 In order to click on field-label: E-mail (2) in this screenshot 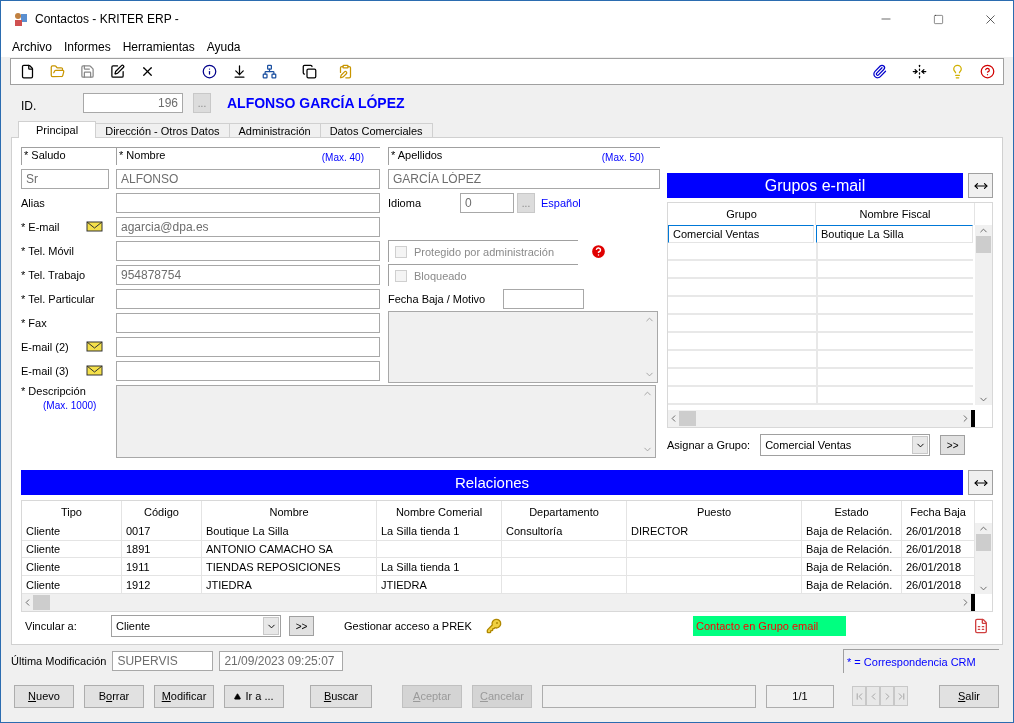, I will do `click(45, 347)`.